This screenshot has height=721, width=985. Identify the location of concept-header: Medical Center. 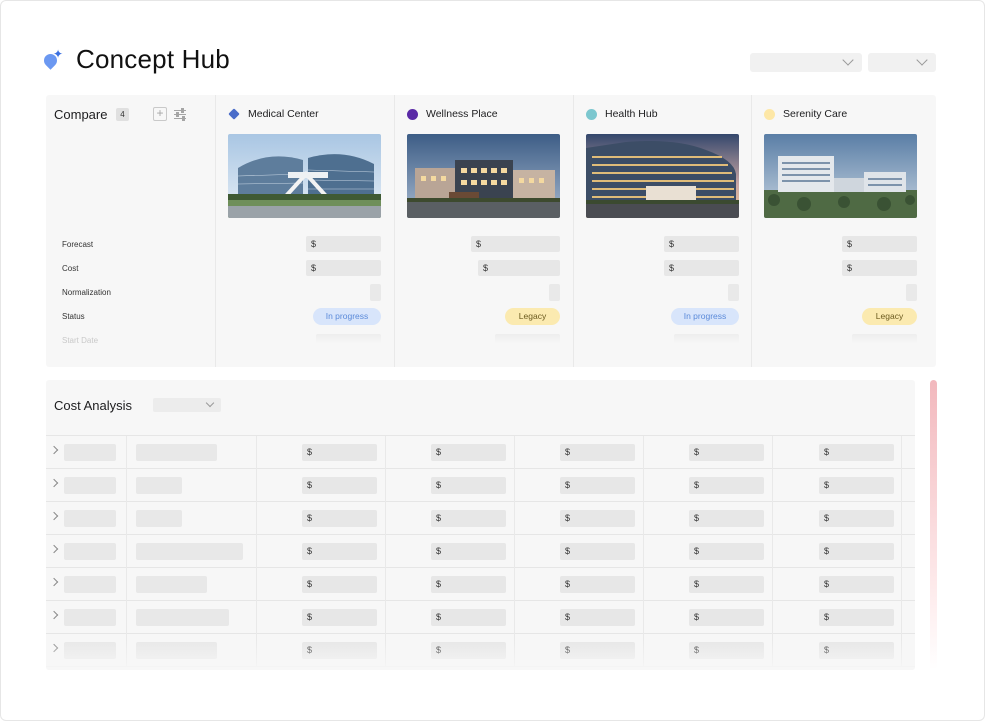
(273, 114).